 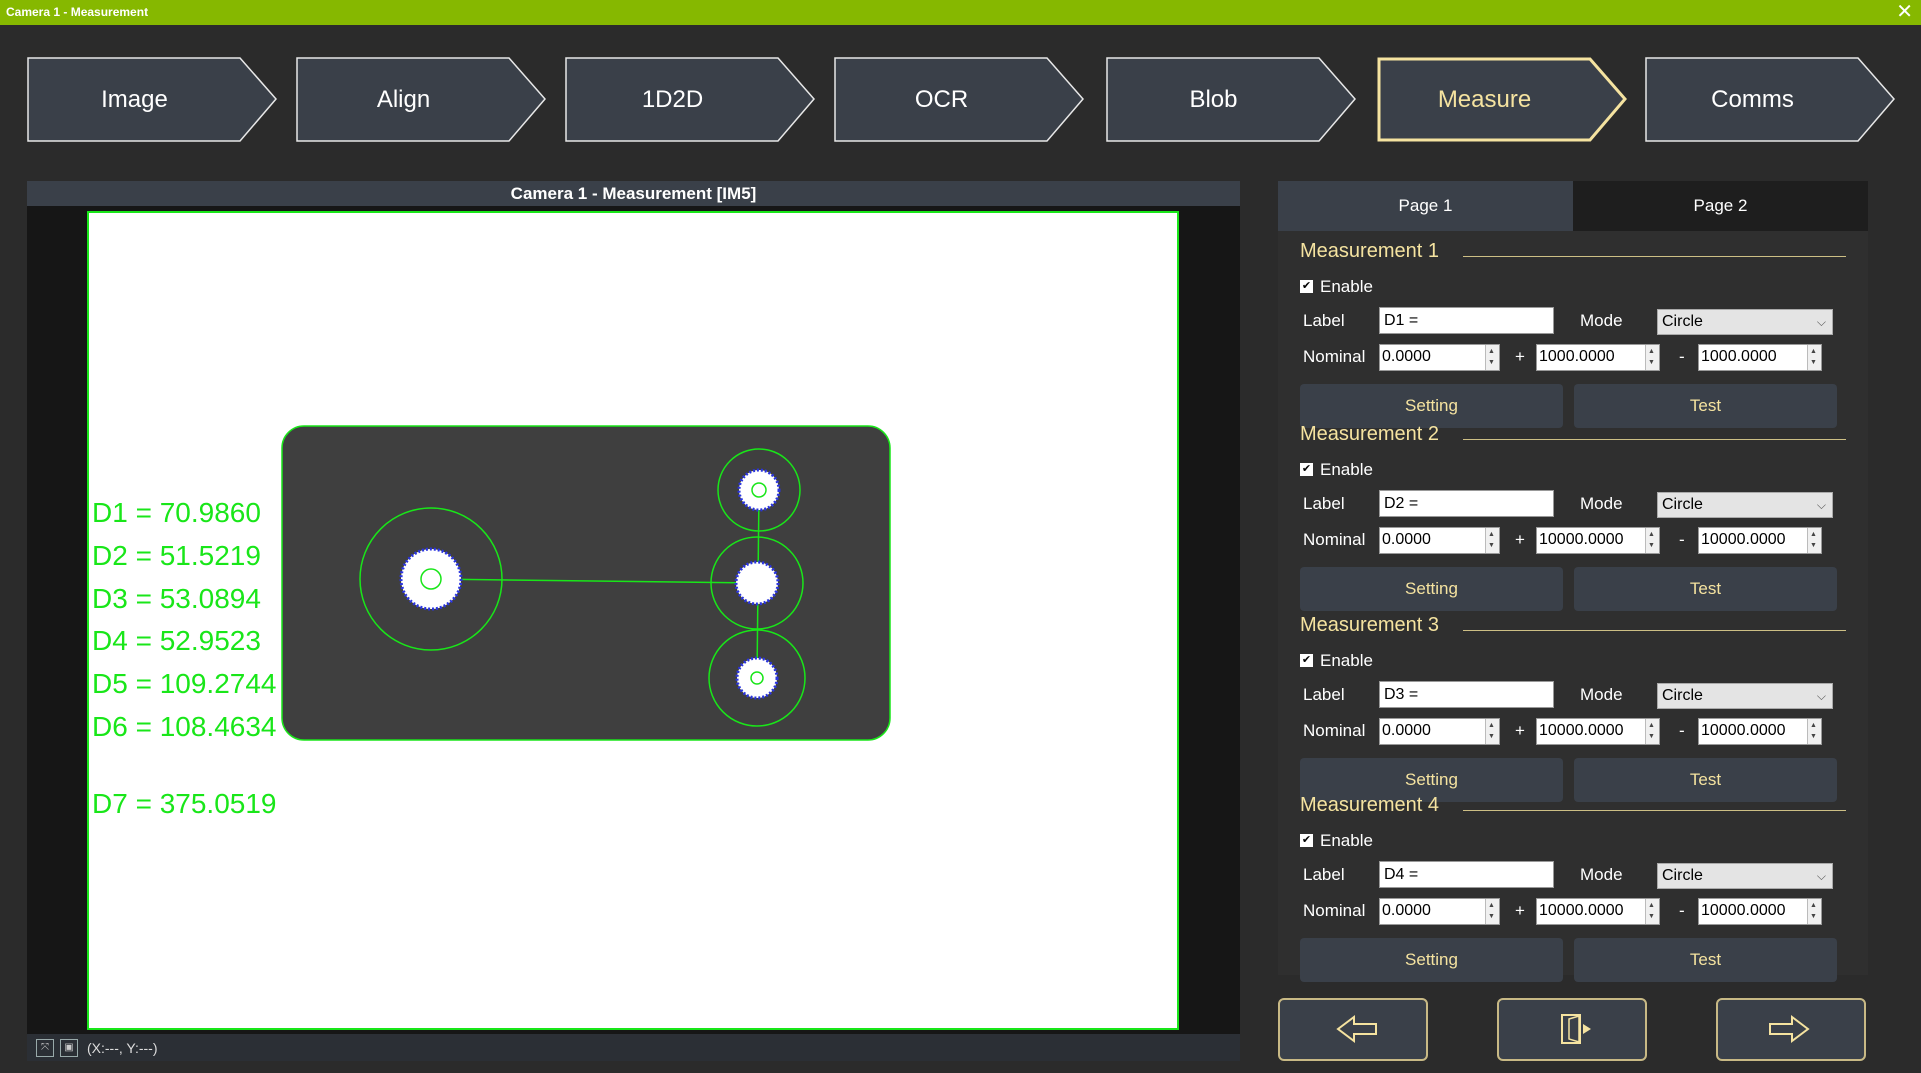 What do you see at coordinates (122, 1048) in the screenshot?
I see `cursor-coordinates: (X:---, Y:---)` at bounding box center [122, 1048].